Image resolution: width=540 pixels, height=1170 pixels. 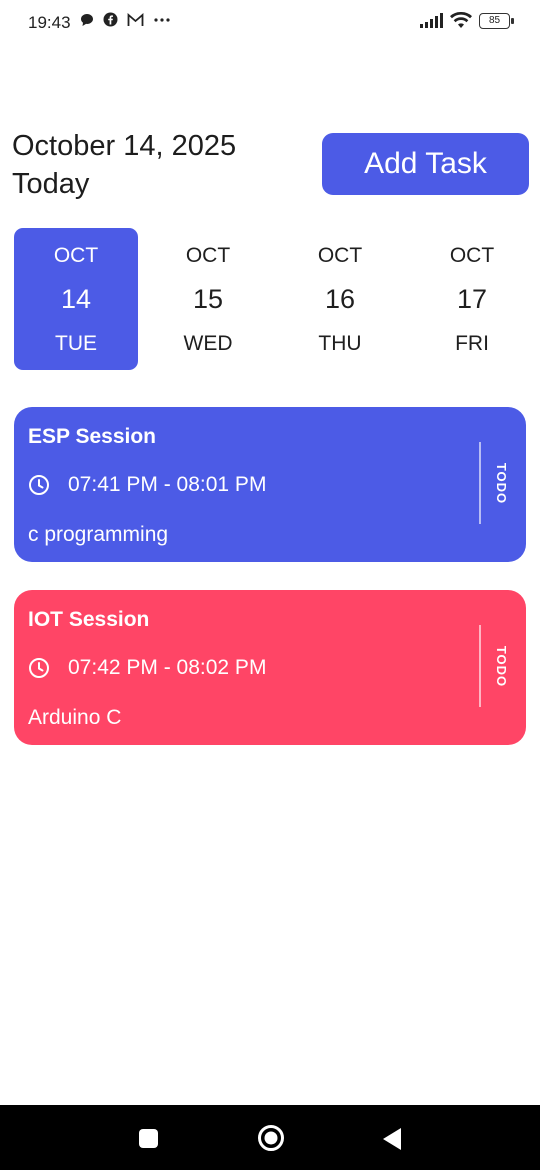 I want to click on date-item-oct-16: OCT 16 THU, so click(x=340, y=299).